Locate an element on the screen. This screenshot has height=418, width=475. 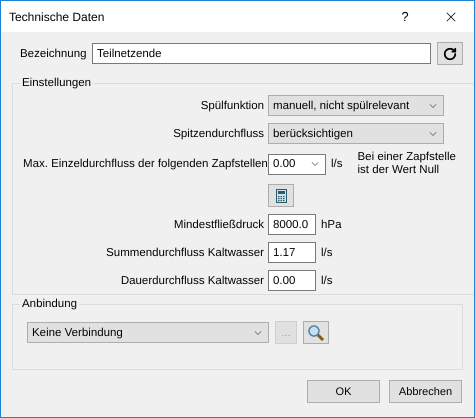
dropdown: 0.00 is located at coordinates (297, 164).